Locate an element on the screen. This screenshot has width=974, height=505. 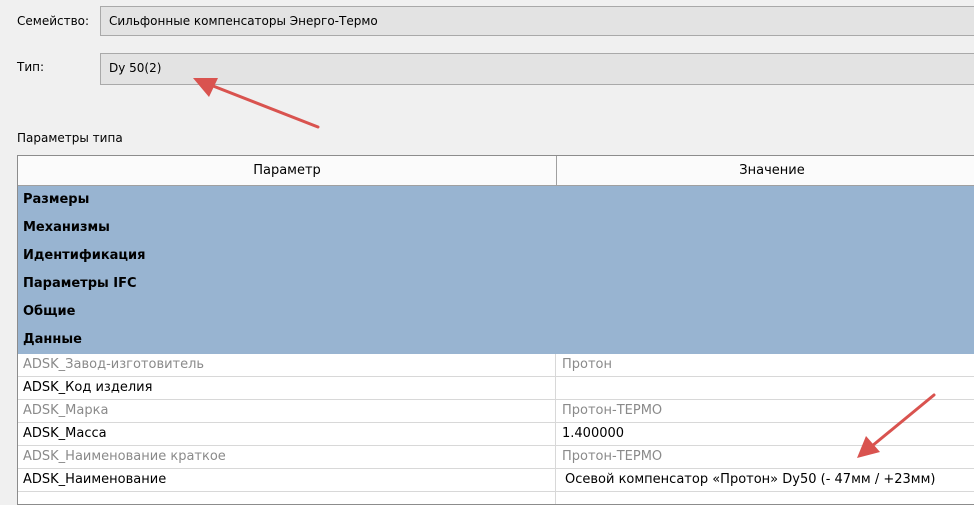
table-row: ADSK_Наименование краткое Протон-ТЕРМО is located at coordinates (496, 457).